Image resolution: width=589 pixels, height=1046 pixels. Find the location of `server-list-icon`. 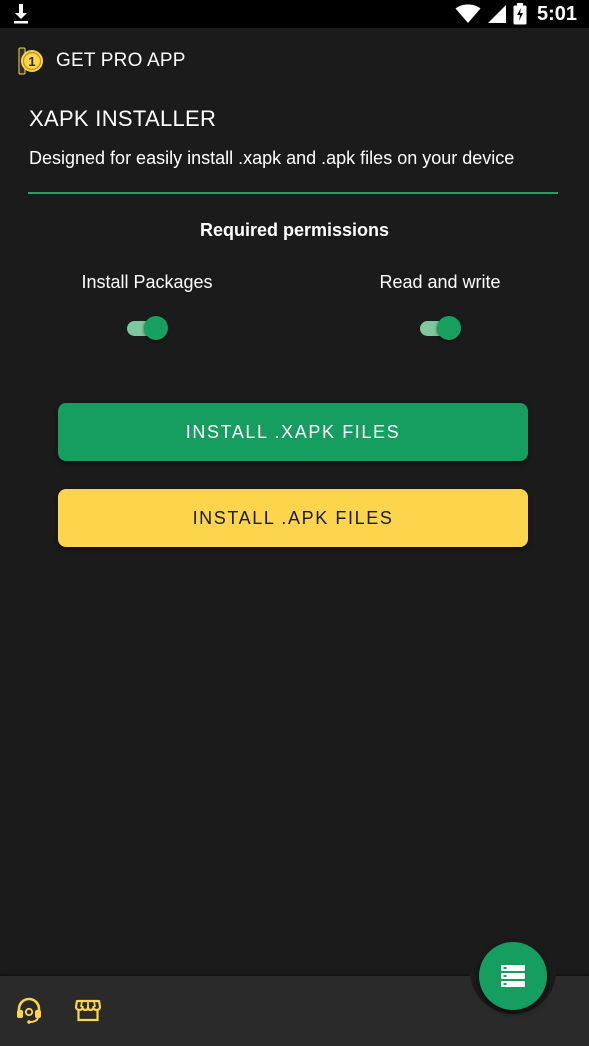

server-list-icon is located at coordinates (513, 976).